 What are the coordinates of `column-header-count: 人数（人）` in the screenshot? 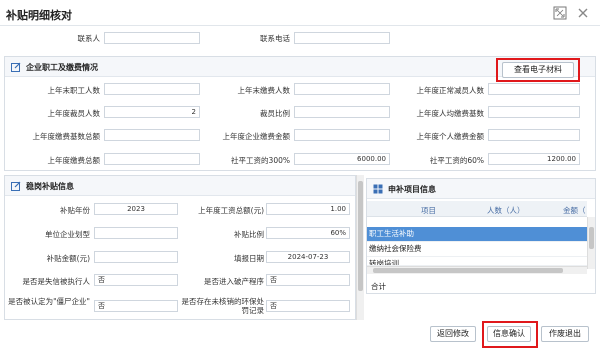 It's located at (506, 210).